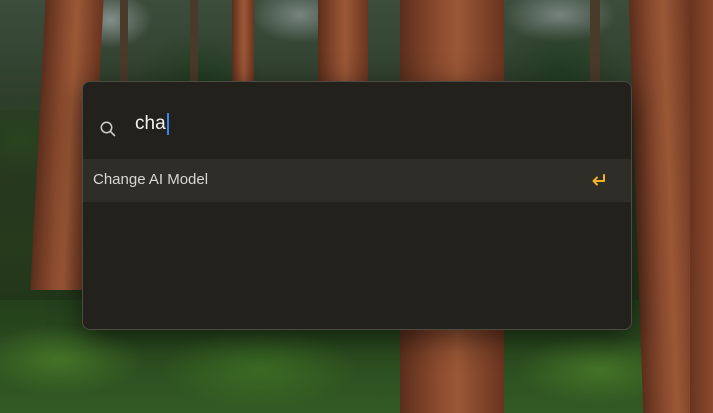 The width and height of the screenshot is (713, 413). Describe the element at coordinates (167, 124) in the screenshot. I see `text-caret` at that location.